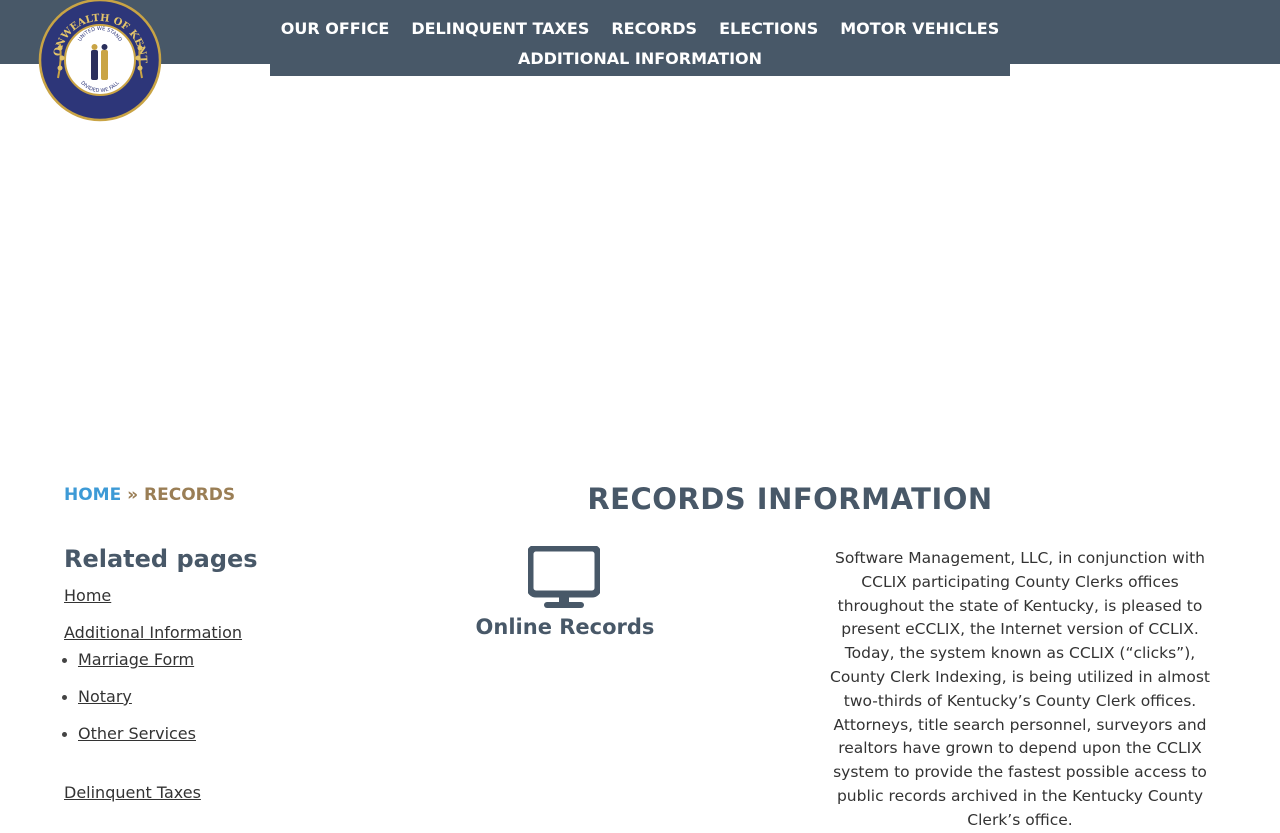 The width and height of the screenshot is (1280, 833). I want to click on sidebar-link-home: Home, so click(87, 595).